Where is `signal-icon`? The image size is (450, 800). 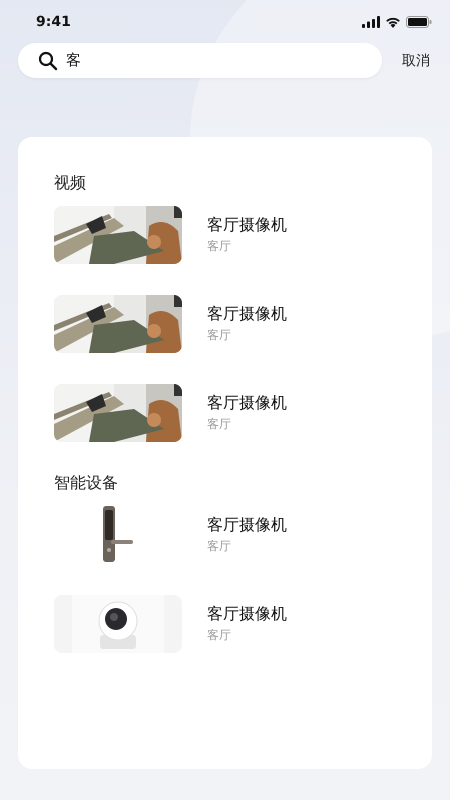
signal-icon is located at coordinates (371, 22).